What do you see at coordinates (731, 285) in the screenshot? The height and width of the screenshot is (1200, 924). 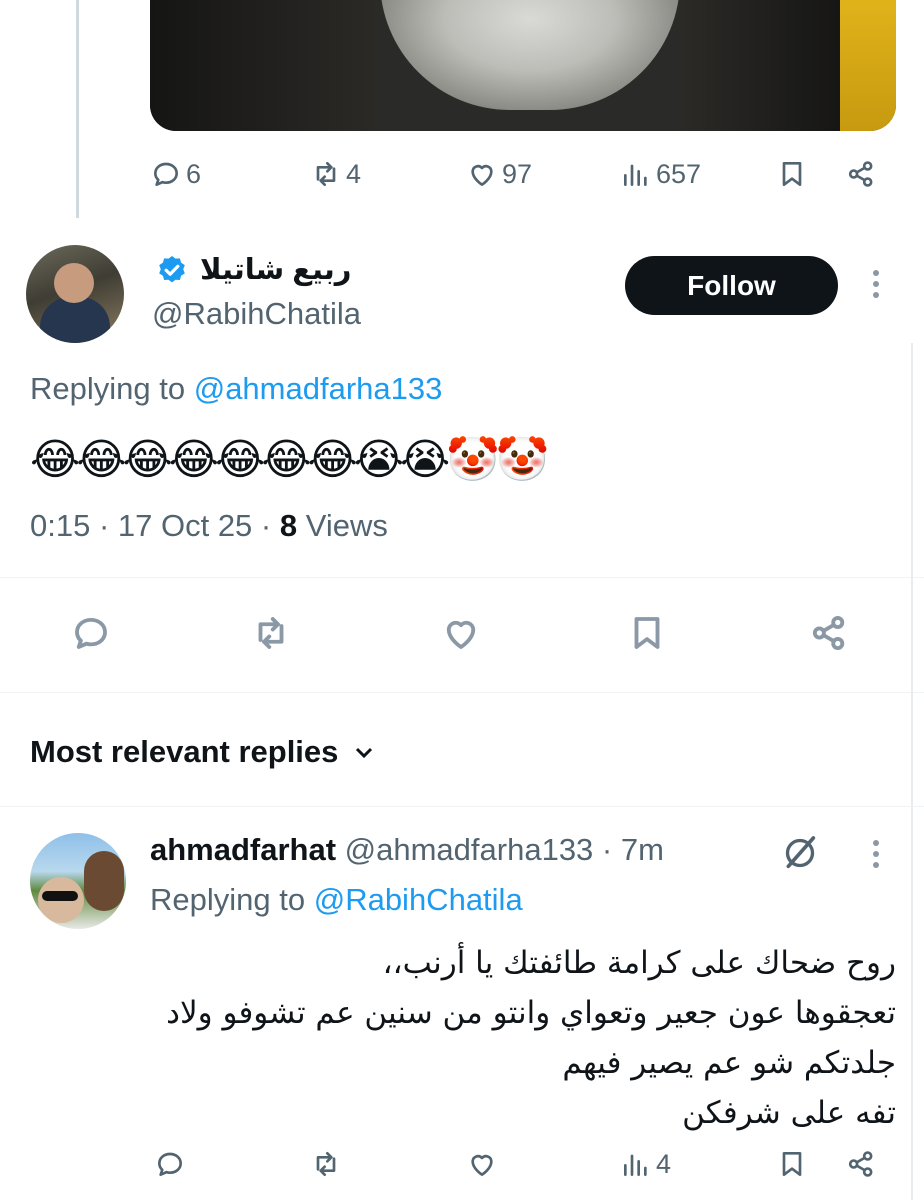 I see `follow-button: Follow` at bounding box center [731, 285].